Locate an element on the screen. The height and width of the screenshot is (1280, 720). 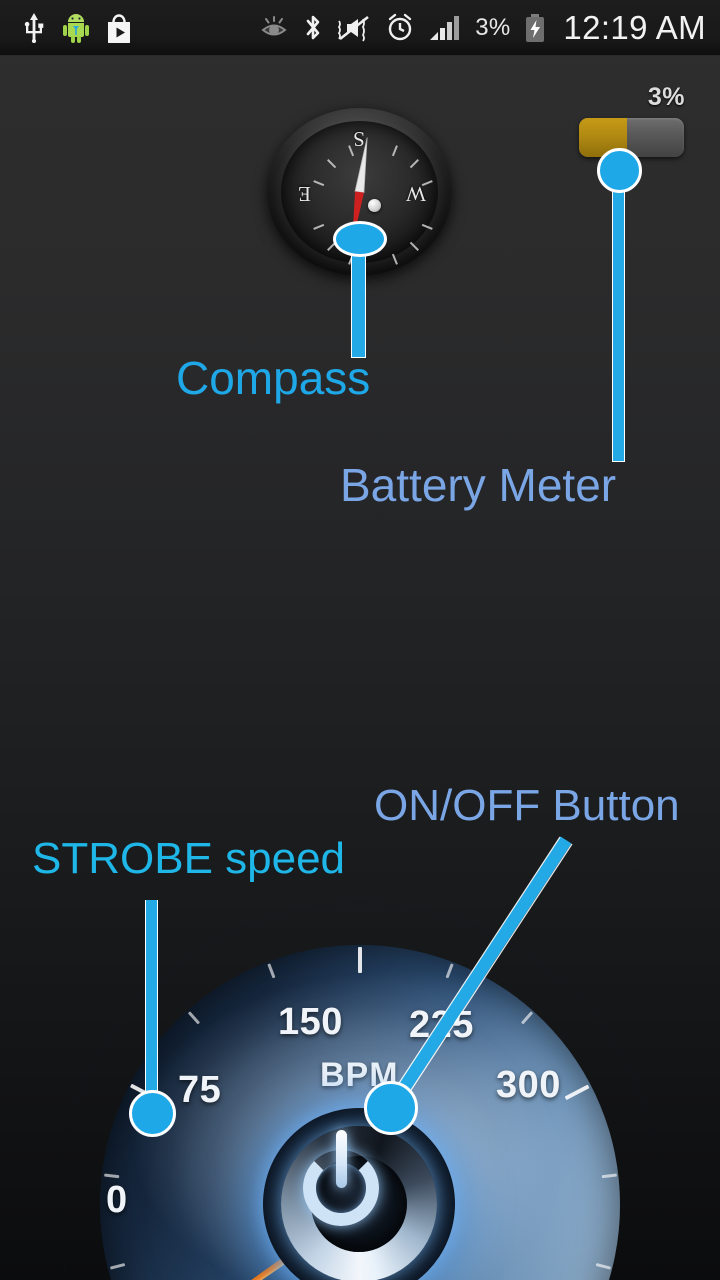
callout-line-strobe-speed is located at coordinates (151, 1002).